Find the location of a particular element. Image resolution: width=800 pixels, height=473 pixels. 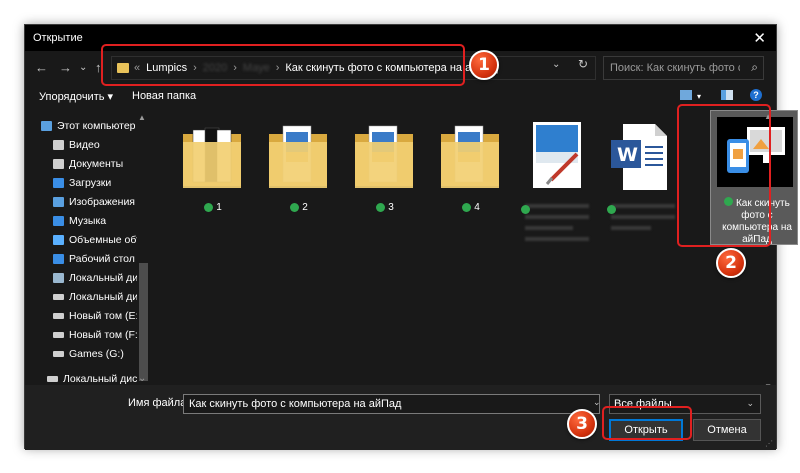

sidebar-item-pictures: Изображения is located at coordinates (103, 201).